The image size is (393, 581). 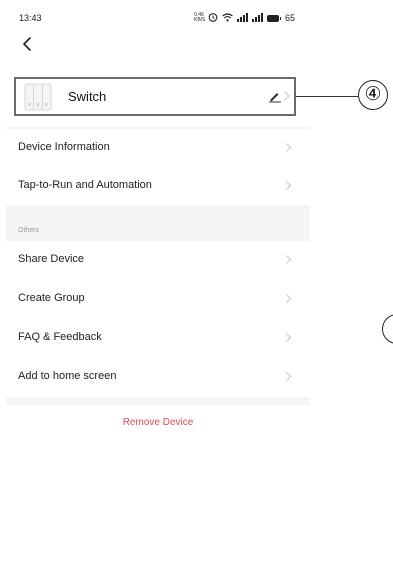 I want to click on remove-device-button: Remove Device, so click(x=158, y=423).